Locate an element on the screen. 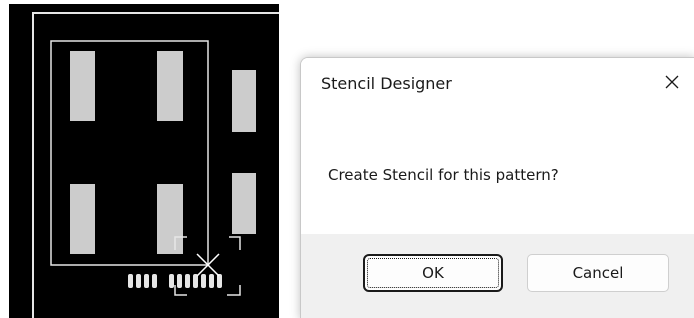  close-button is located at coordinates (671, 82).